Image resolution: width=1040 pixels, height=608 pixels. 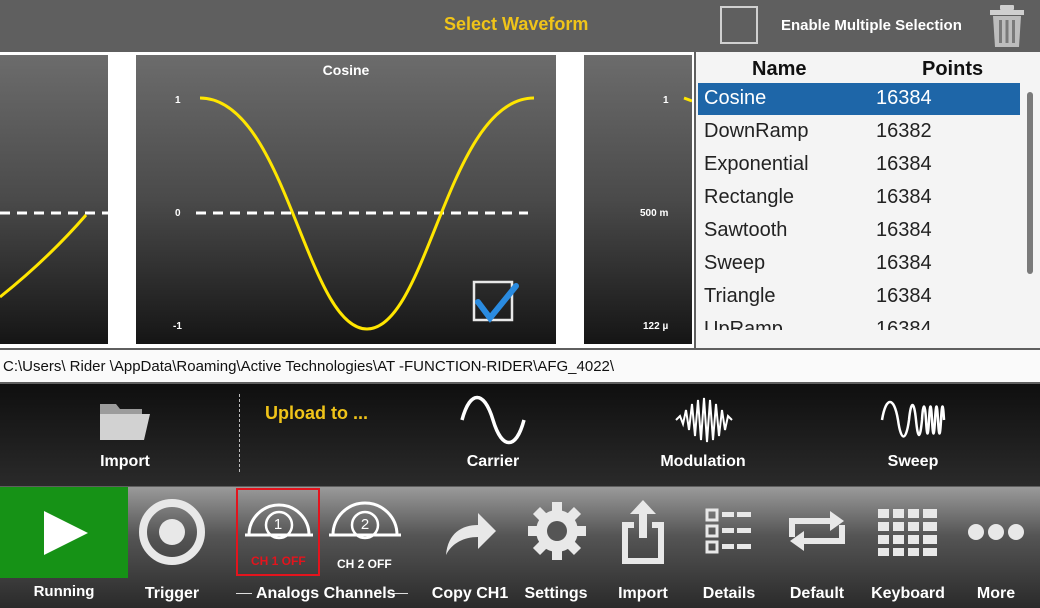 What do you see at coordinates (326, 593) in the screenshot?
I see `analog-channels-label: Analogs Channels` at bounding box center [326, 593].